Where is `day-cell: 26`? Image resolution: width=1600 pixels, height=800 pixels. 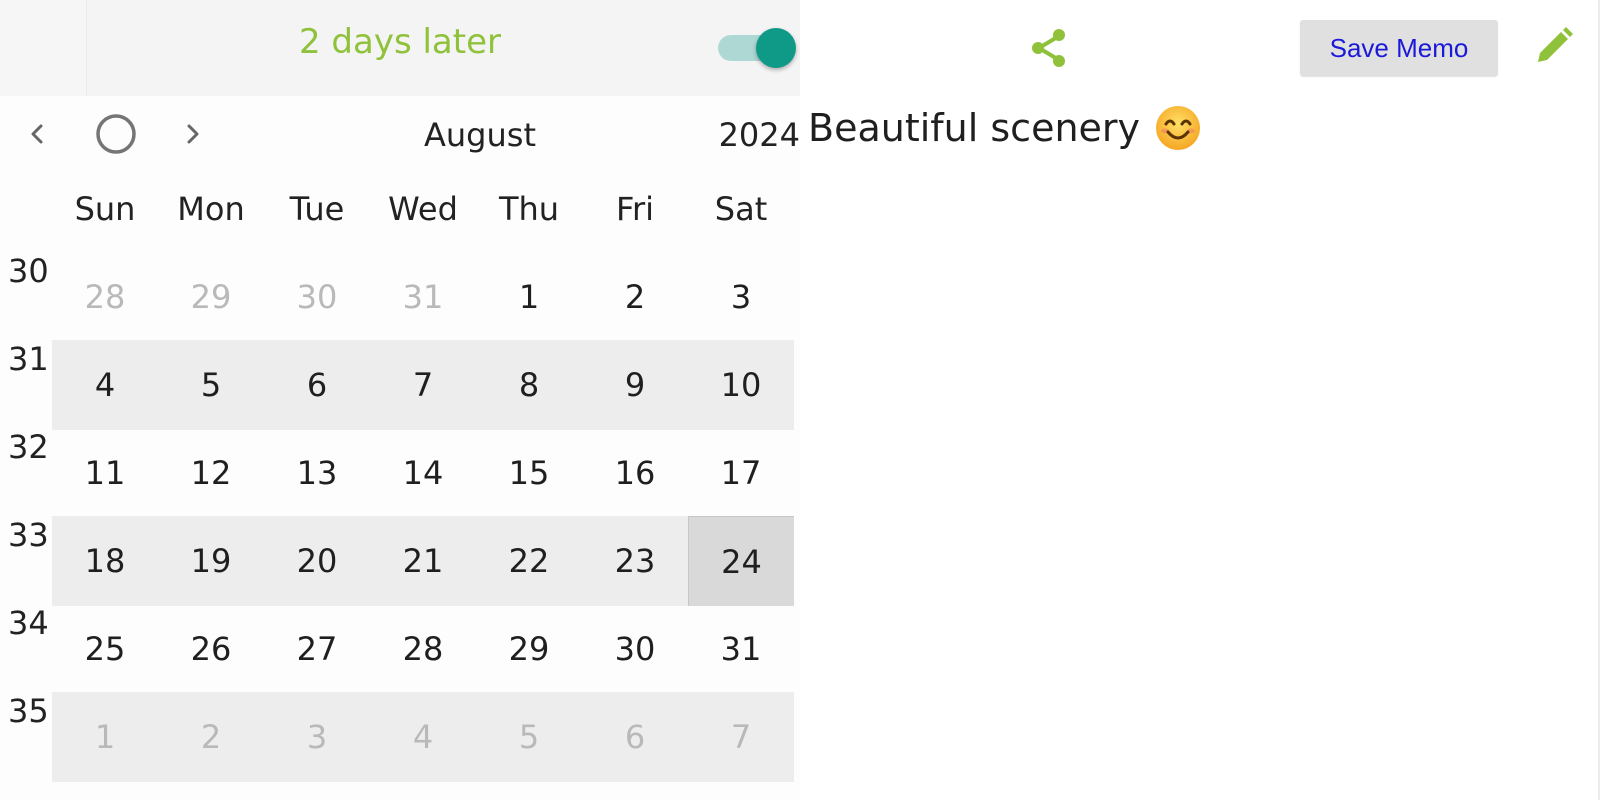
day-cell: 26 is located at coordinates (211, 649).